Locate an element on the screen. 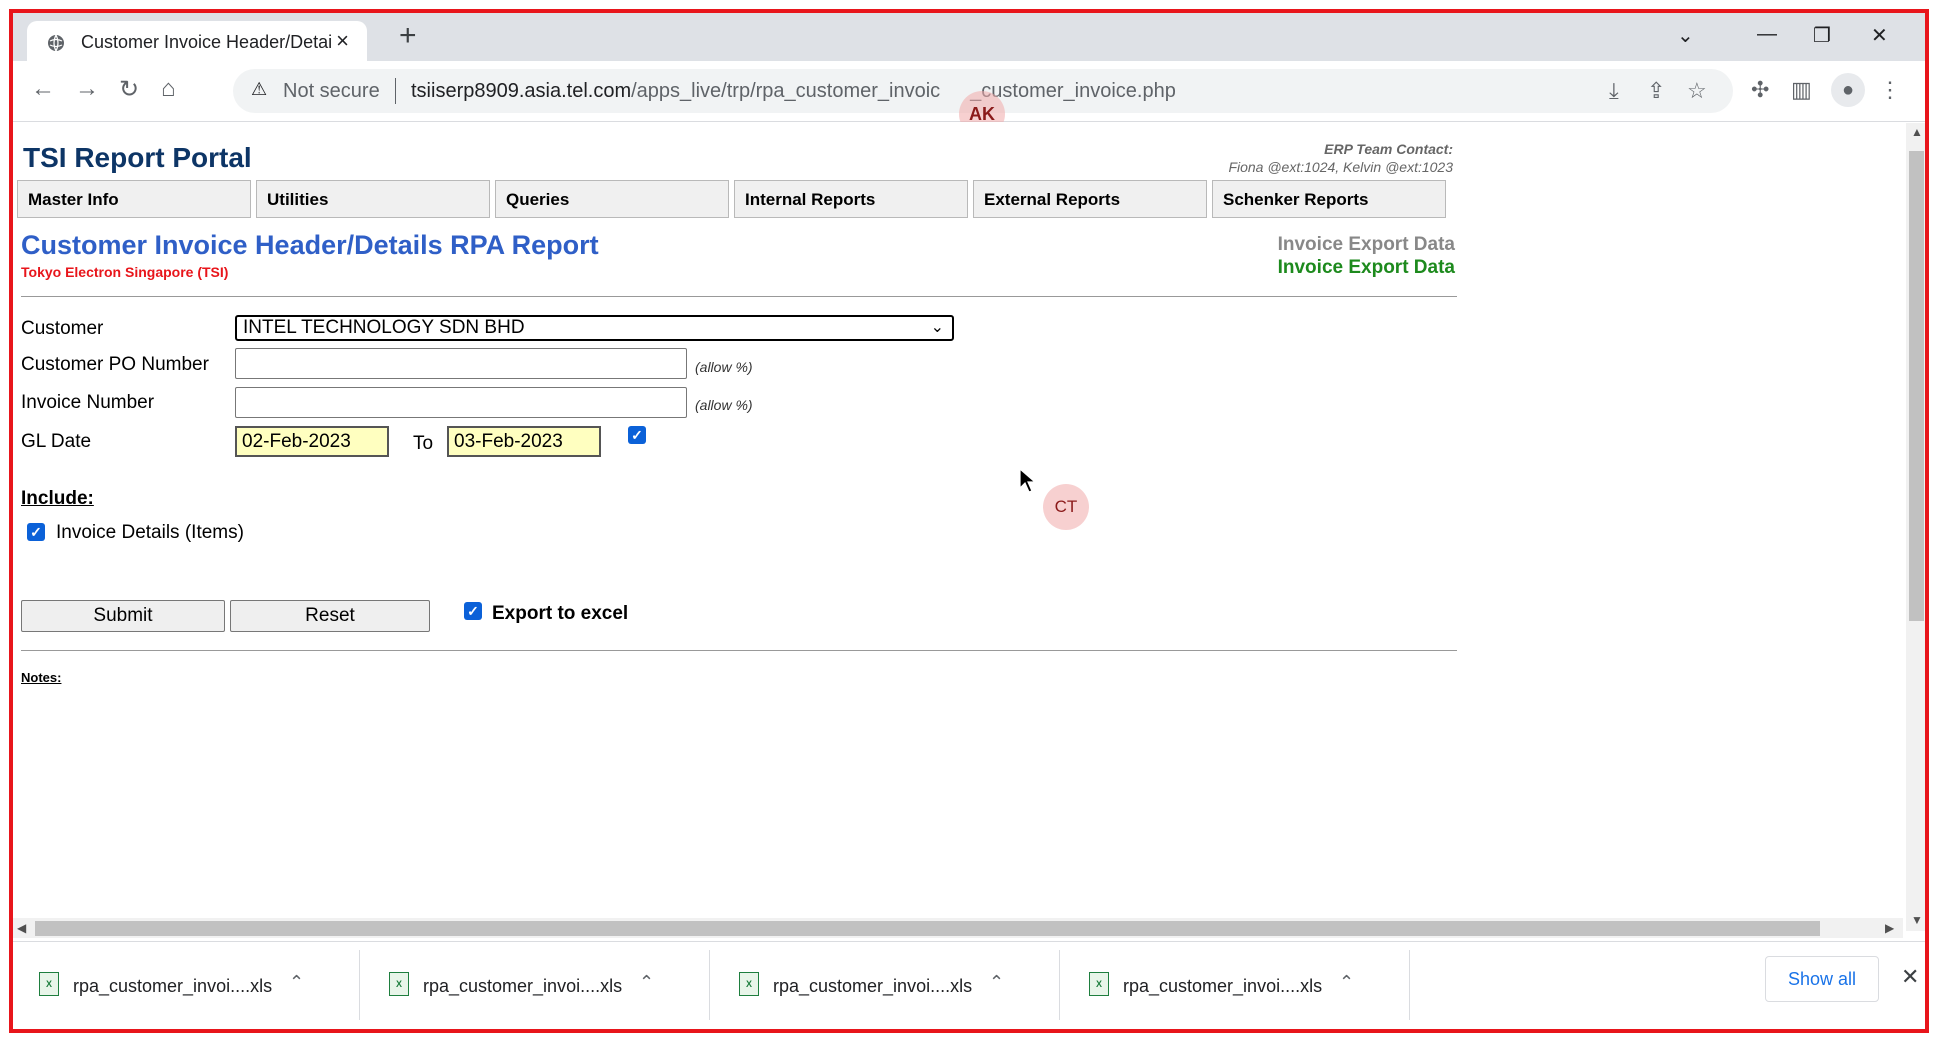  globe-icon is located at coordinates (56, 45).